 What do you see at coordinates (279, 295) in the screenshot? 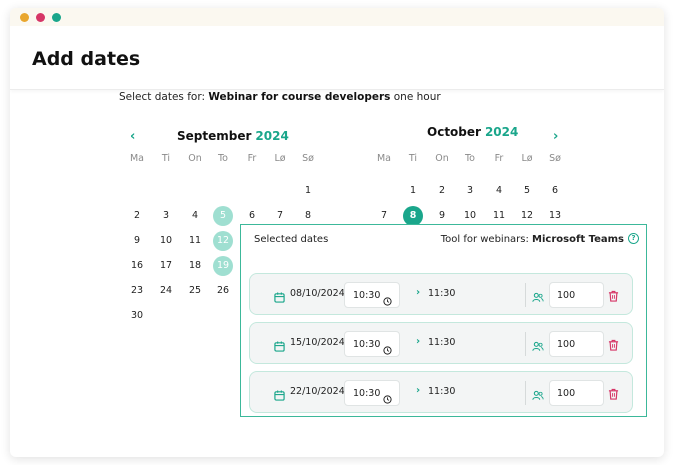
I see `calendar-icon` at bounding box center [279, 295].